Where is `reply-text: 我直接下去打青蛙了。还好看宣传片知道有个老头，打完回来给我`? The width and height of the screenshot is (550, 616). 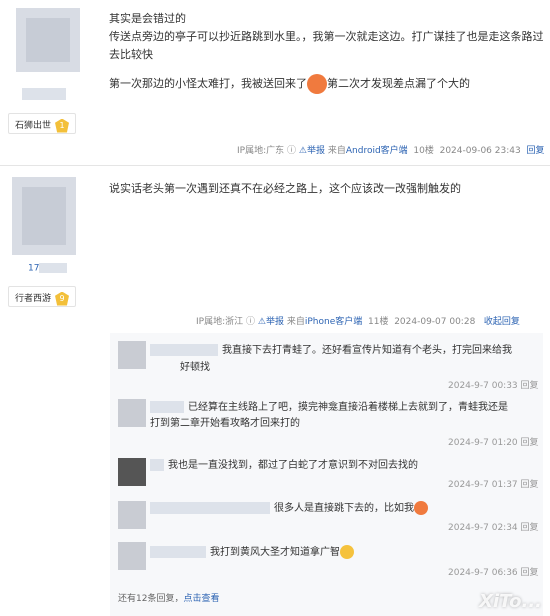
reply-text: 我直接下去打青蛙了。还好看宣传片知道有个老头，打完回来给我 is located at coordinates (331, 350).